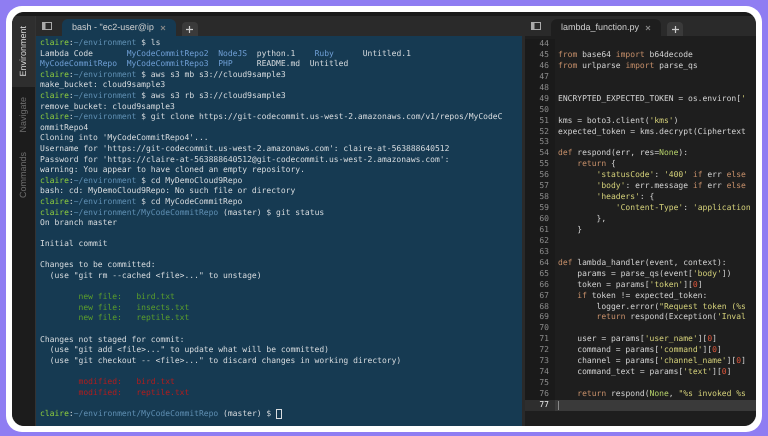 The height and width of the screenshot is (436, 768). What do you see at coordinates (625, 55) in the screenshot?
I see `code-line: from base64 import b64decode` at bounding box center [625, 55].